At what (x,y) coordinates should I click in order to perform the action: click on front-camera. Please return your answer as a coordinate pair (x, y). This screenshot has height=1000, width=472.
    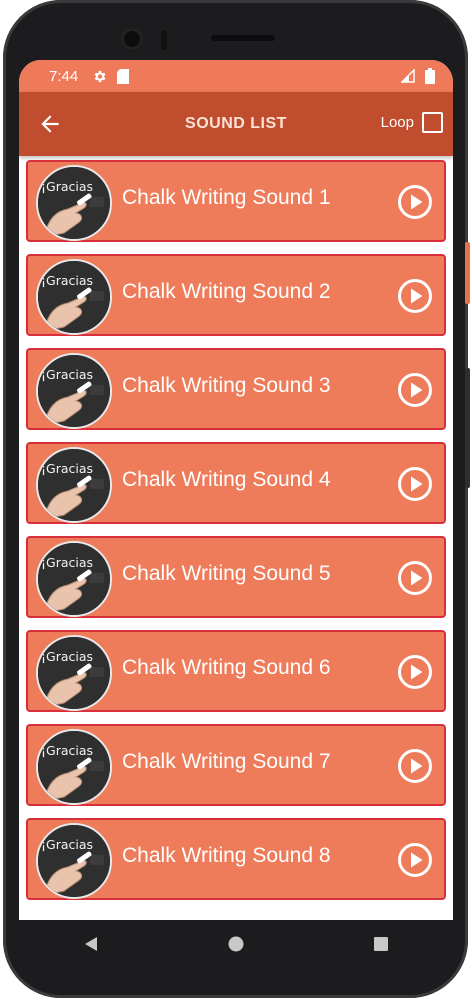
    Looking at the image, I should click on (132, 39).